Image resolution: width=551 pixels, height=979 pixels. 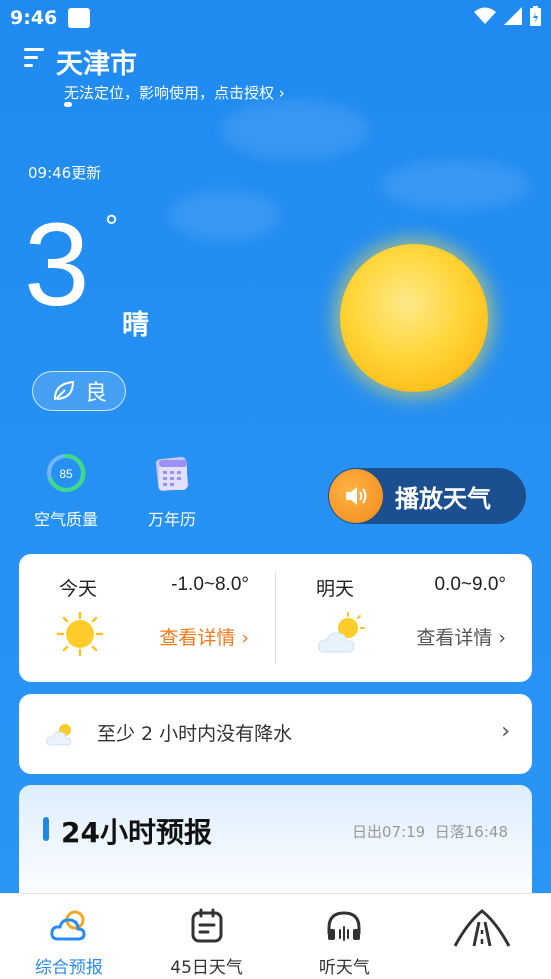 What do you see at coordinates (207, 925) in the screenshot?
I see `calendar-45-icon` at bounding box center [207, 925].